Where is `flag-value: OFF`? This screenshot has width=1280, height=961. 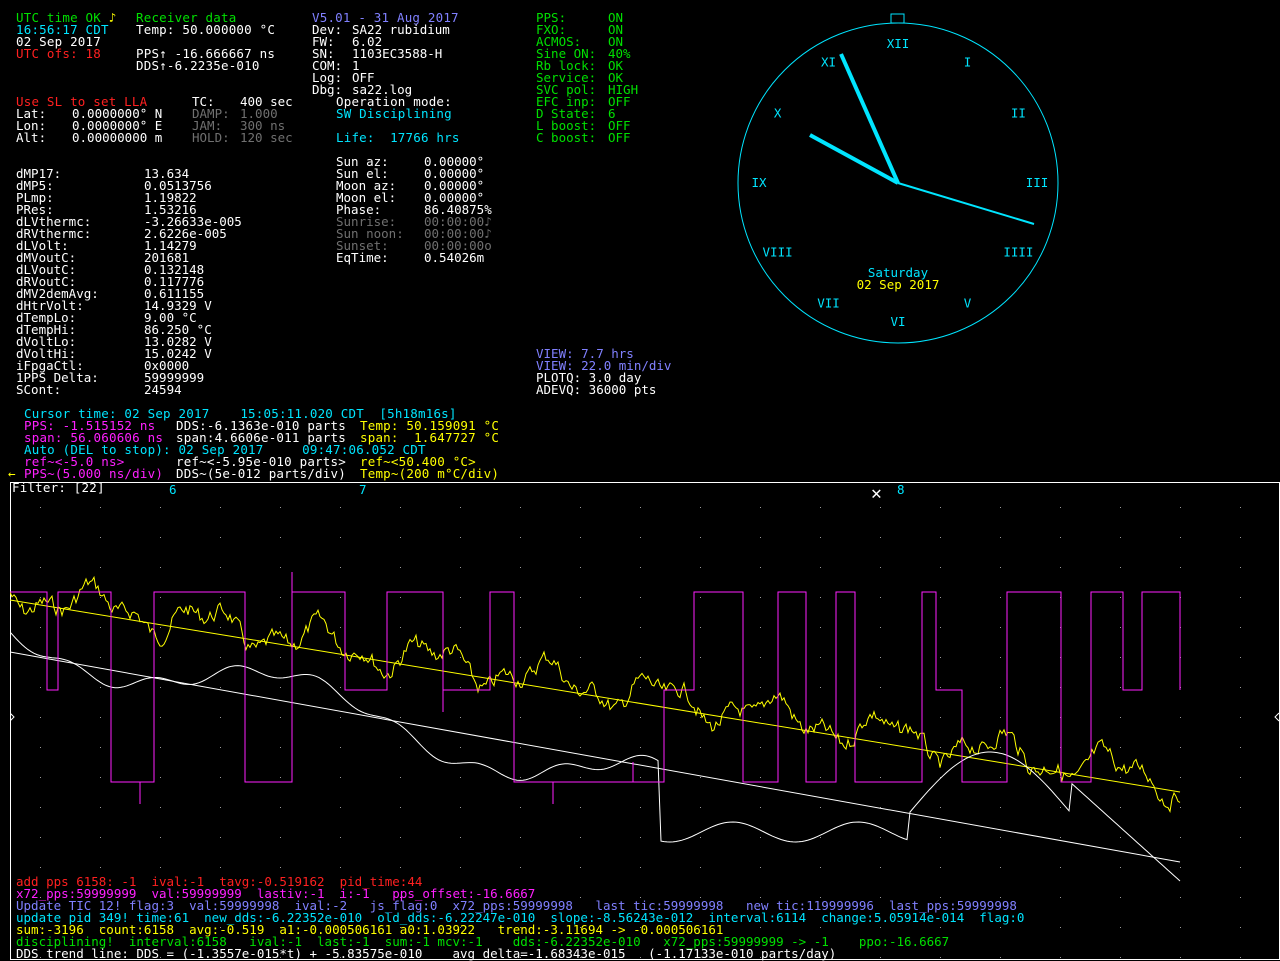
flag-value: OFF is located at coordinates (619, 137).